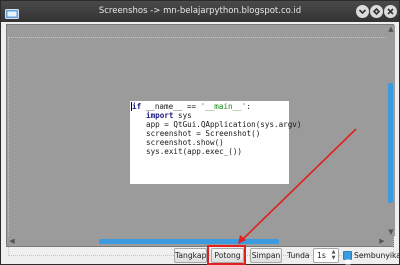 The width and height of the screenshot is (400, 265). What do you see at coordinates (297, 186) in the screenshot?
I see `annotation-arrow` at bounding box center [297, 186].